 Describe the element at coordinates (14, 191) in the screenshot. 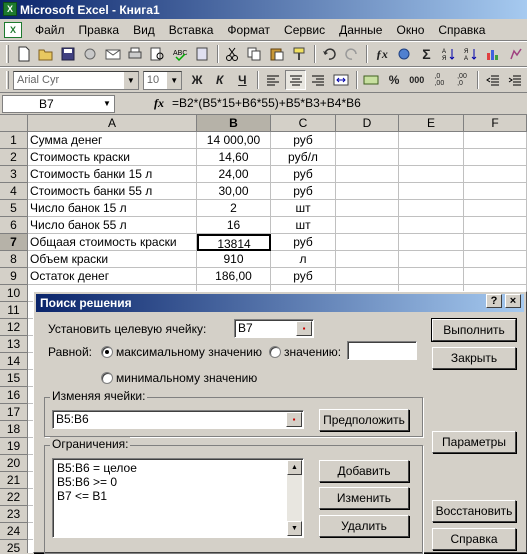

I see `row-header: 4` at that location.